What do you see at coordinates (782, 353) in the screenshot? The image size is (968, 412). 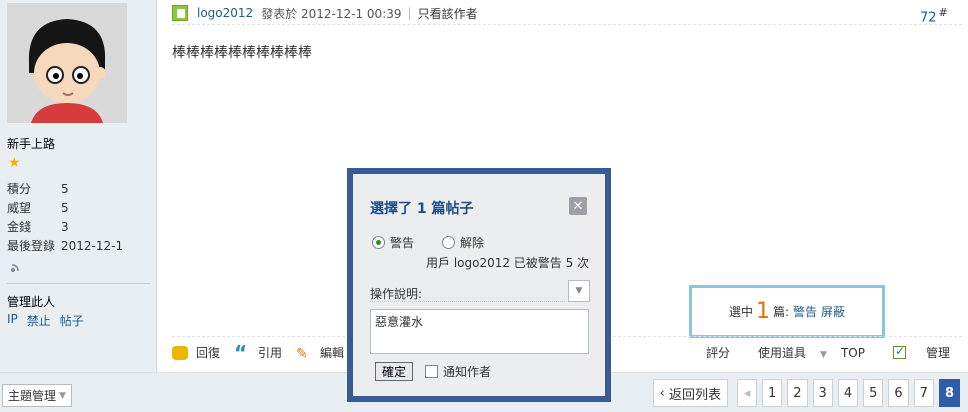 I see `use-tools-label: 使用道具` at bounding box center [782, 353].